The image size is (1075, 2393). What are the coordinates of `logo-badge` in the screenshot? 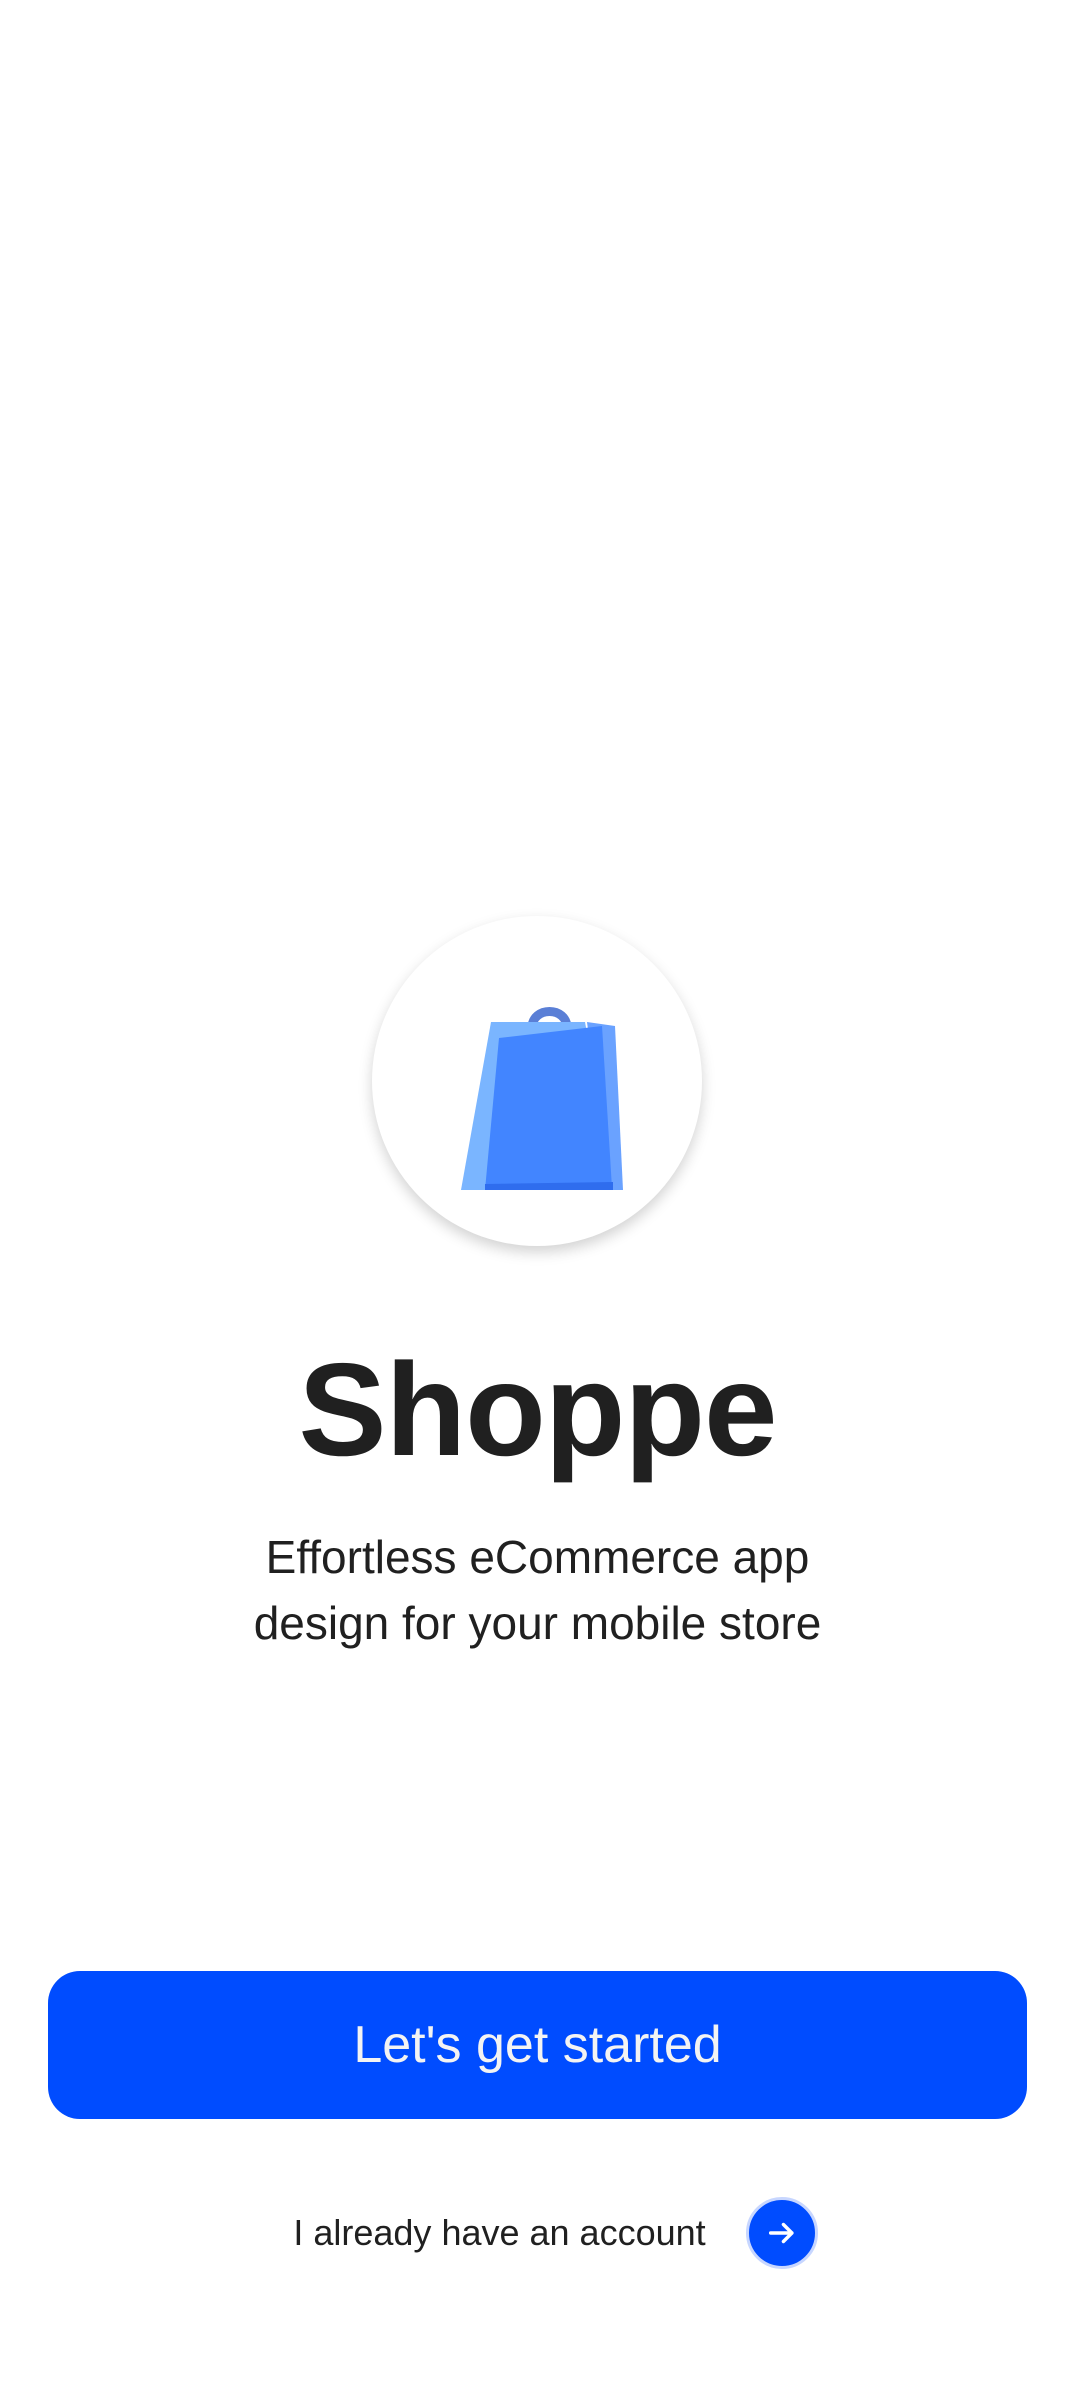 It's located at (537, 1081).